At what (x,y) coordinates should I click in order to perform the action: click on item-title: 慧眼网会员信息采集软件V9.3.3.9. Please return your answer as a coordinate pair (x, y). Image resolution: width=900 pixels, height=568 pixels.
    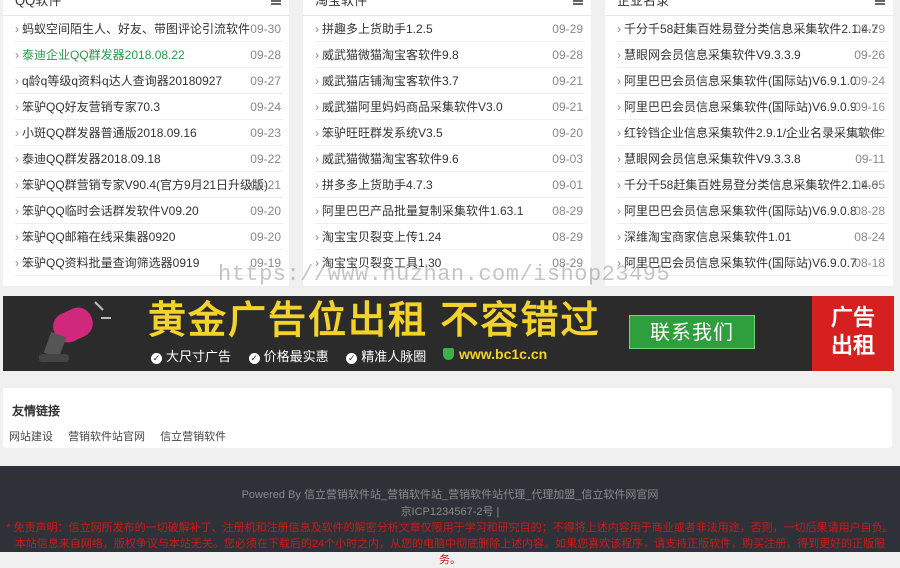
    Looking at the image, I should click on (752, 55).